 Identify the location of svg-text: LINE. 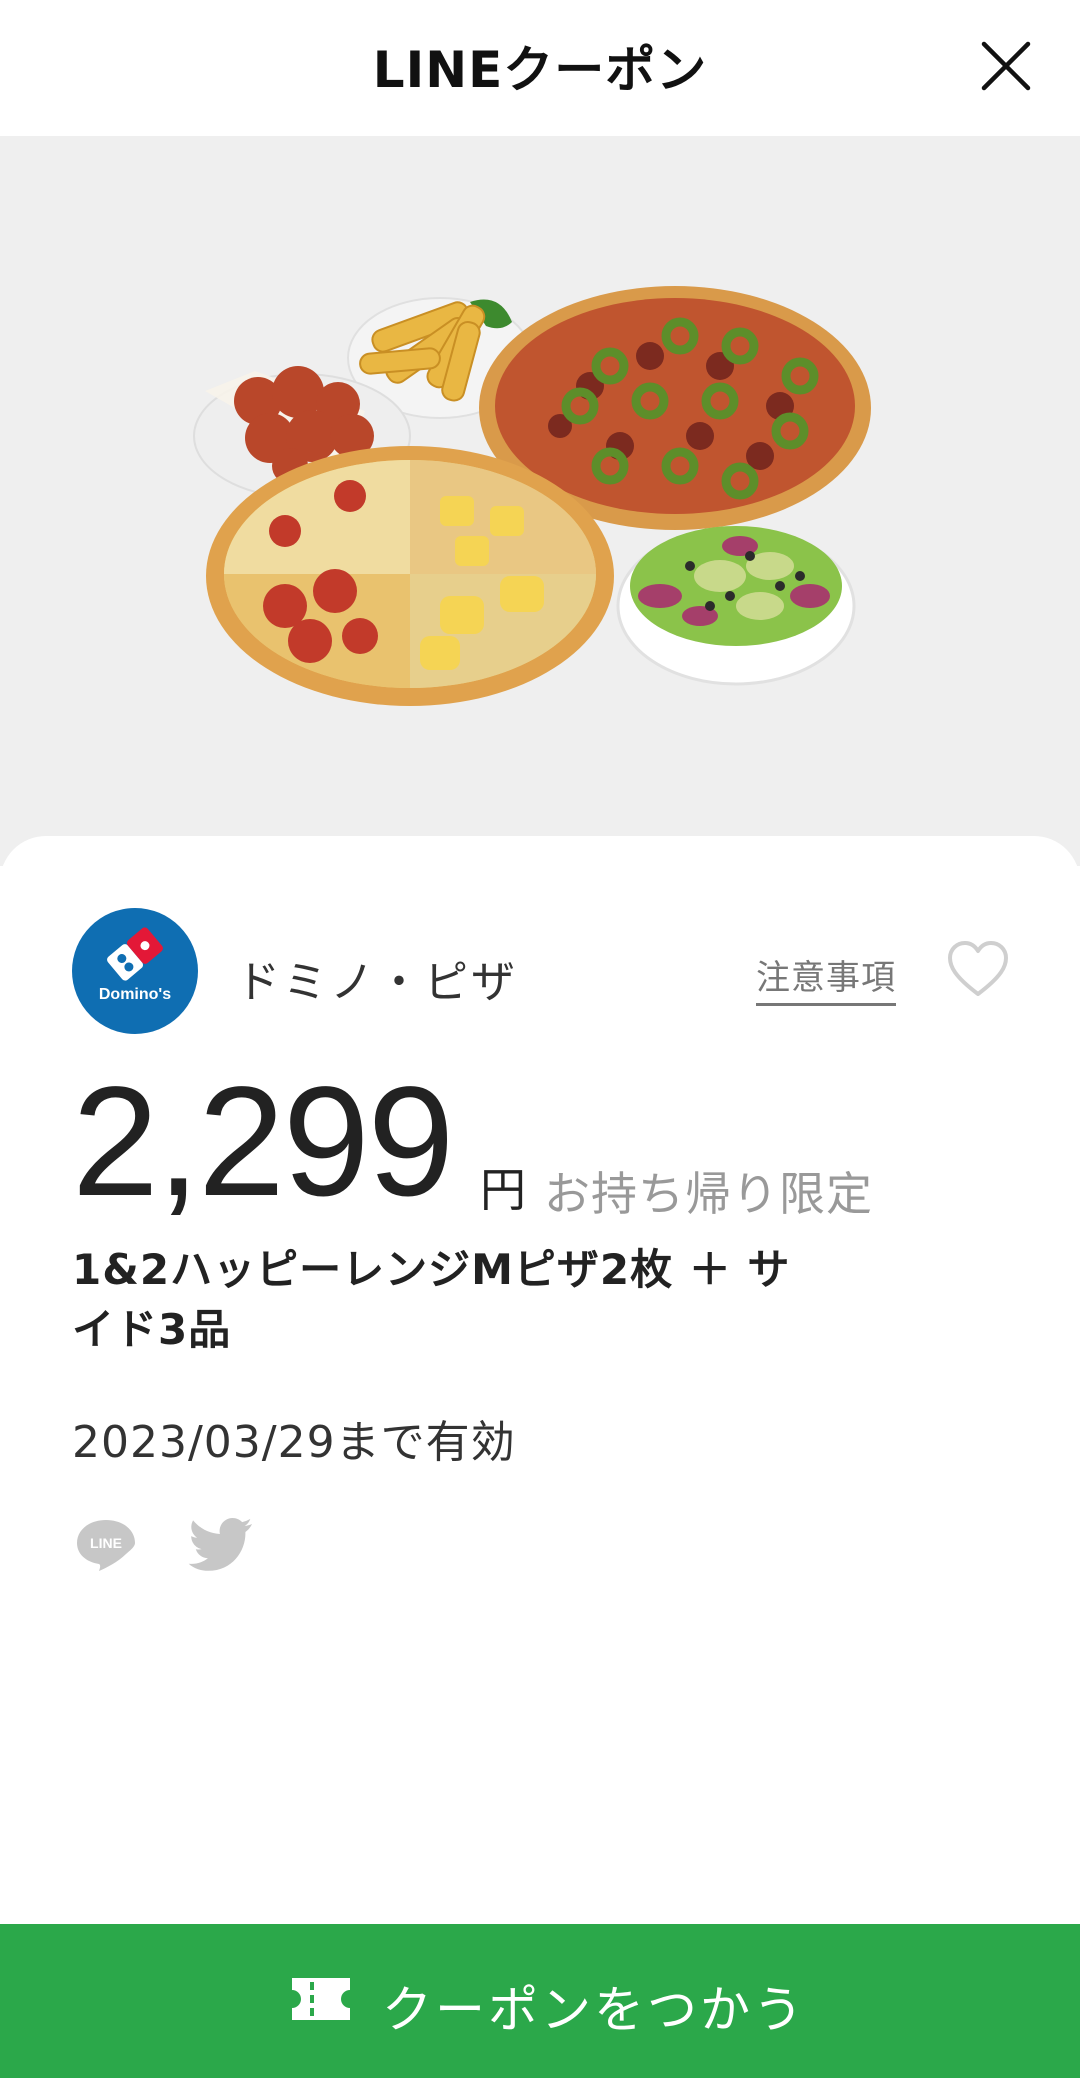
(106, 1543).